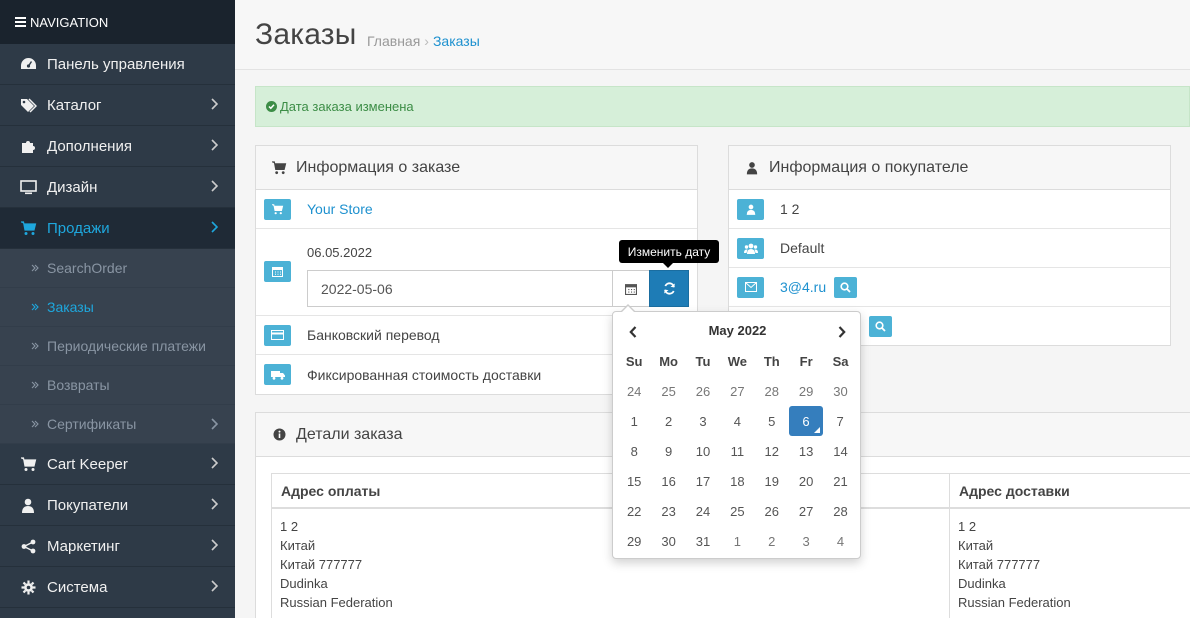 The width and height of the screenshot is (1190, 618). Describe the element at coordinates (117, 424) in the screenshot. I see `sidebar-subitem-vouchers: Сертификаты` at that location.